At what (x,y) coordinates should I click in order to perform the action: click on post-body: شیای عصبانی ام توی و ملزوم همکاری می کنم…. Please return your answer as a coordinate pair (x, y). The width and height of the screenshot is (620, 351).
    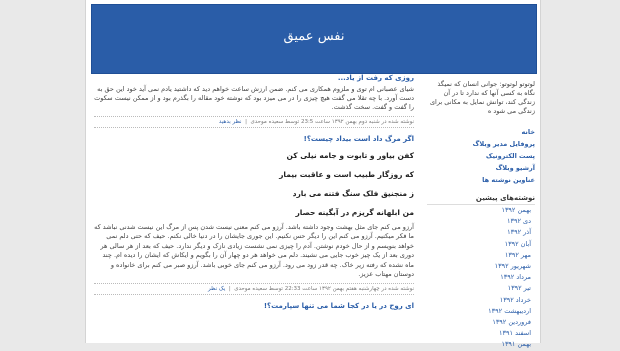
    Looking at the image, I should click on (254, 98).